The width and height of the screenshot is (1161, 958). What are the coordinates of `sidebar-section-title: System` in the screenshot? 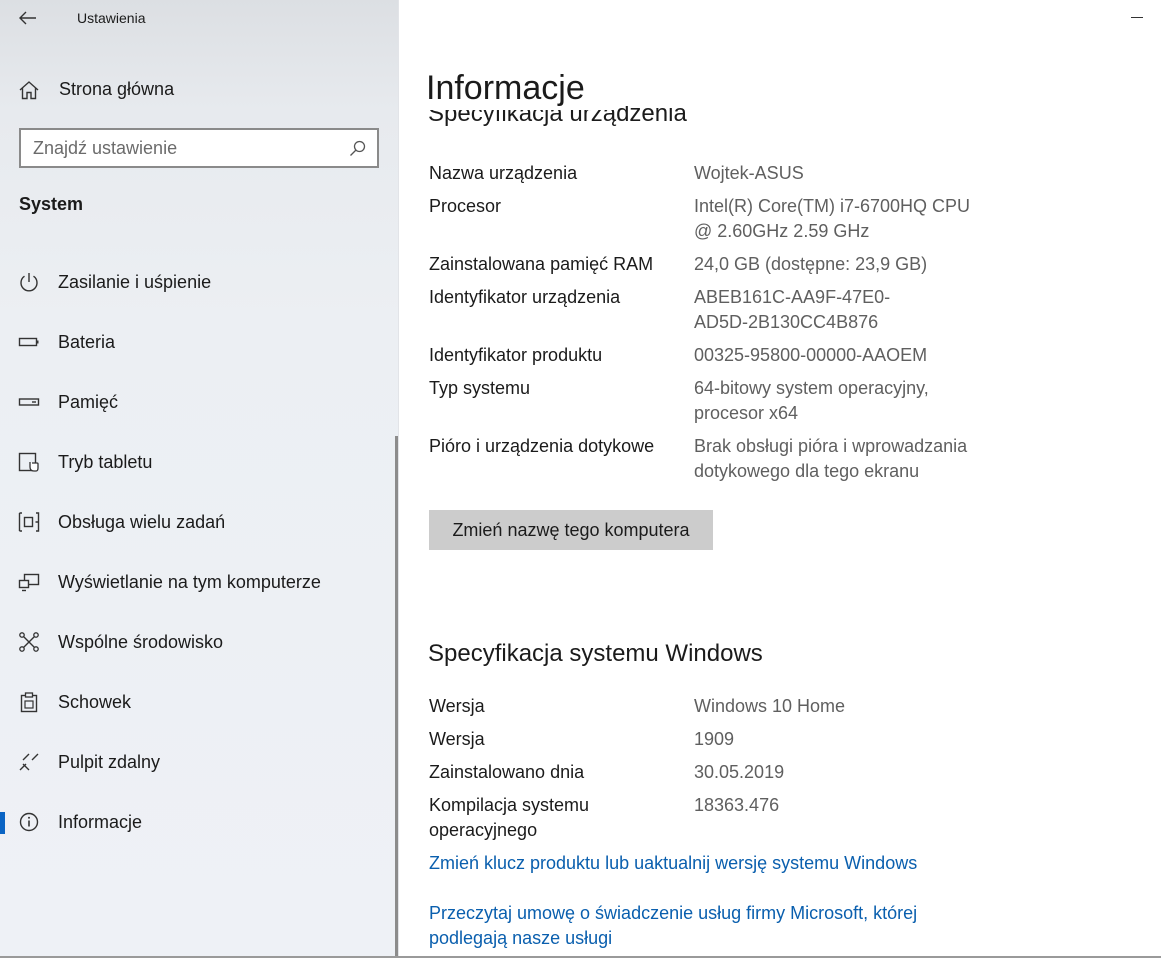 It's located at (51, 204).